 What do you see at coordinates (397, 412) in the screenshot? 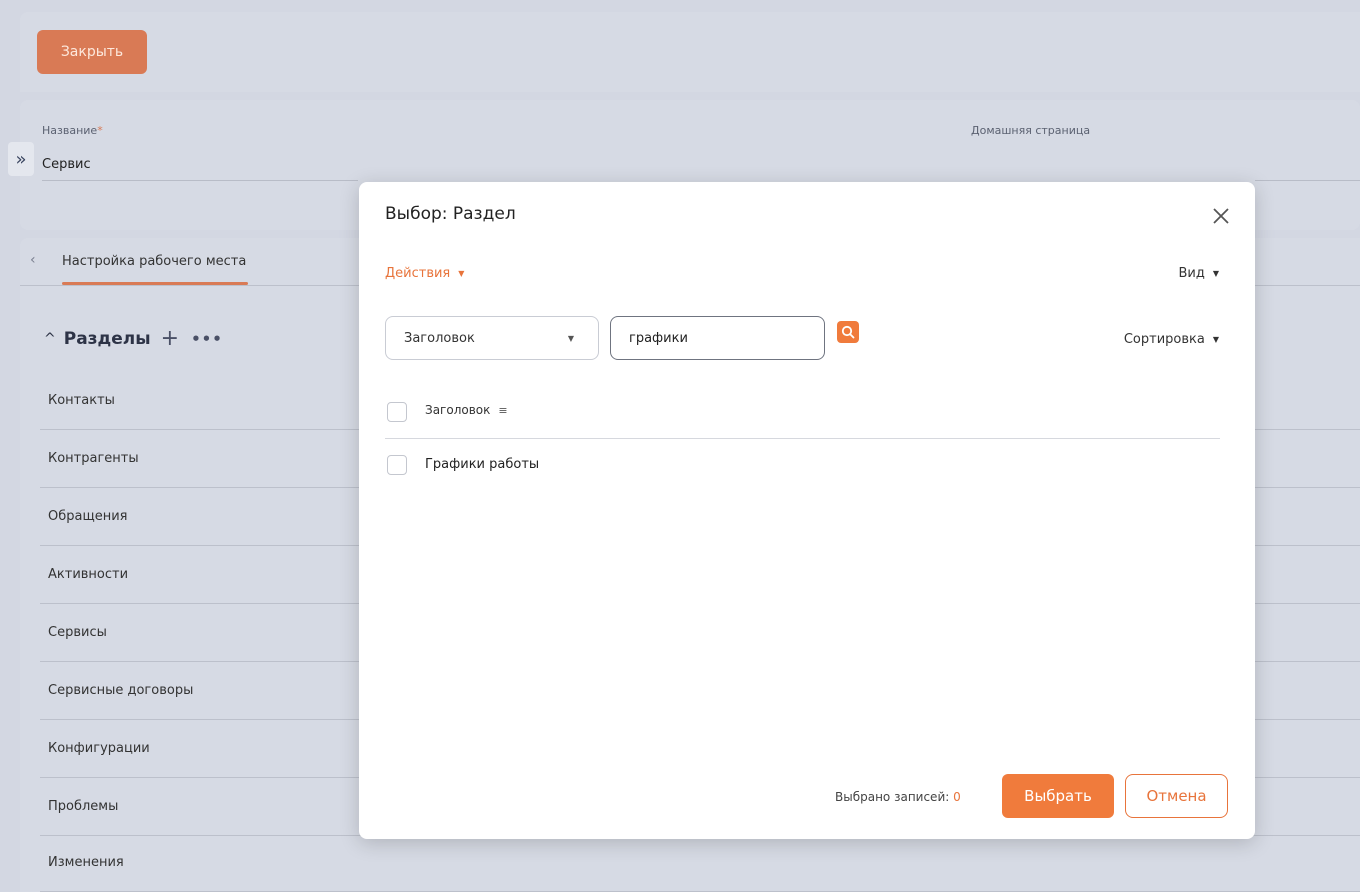
I see `select-all-checkbox` at bounding box center [397, 412].